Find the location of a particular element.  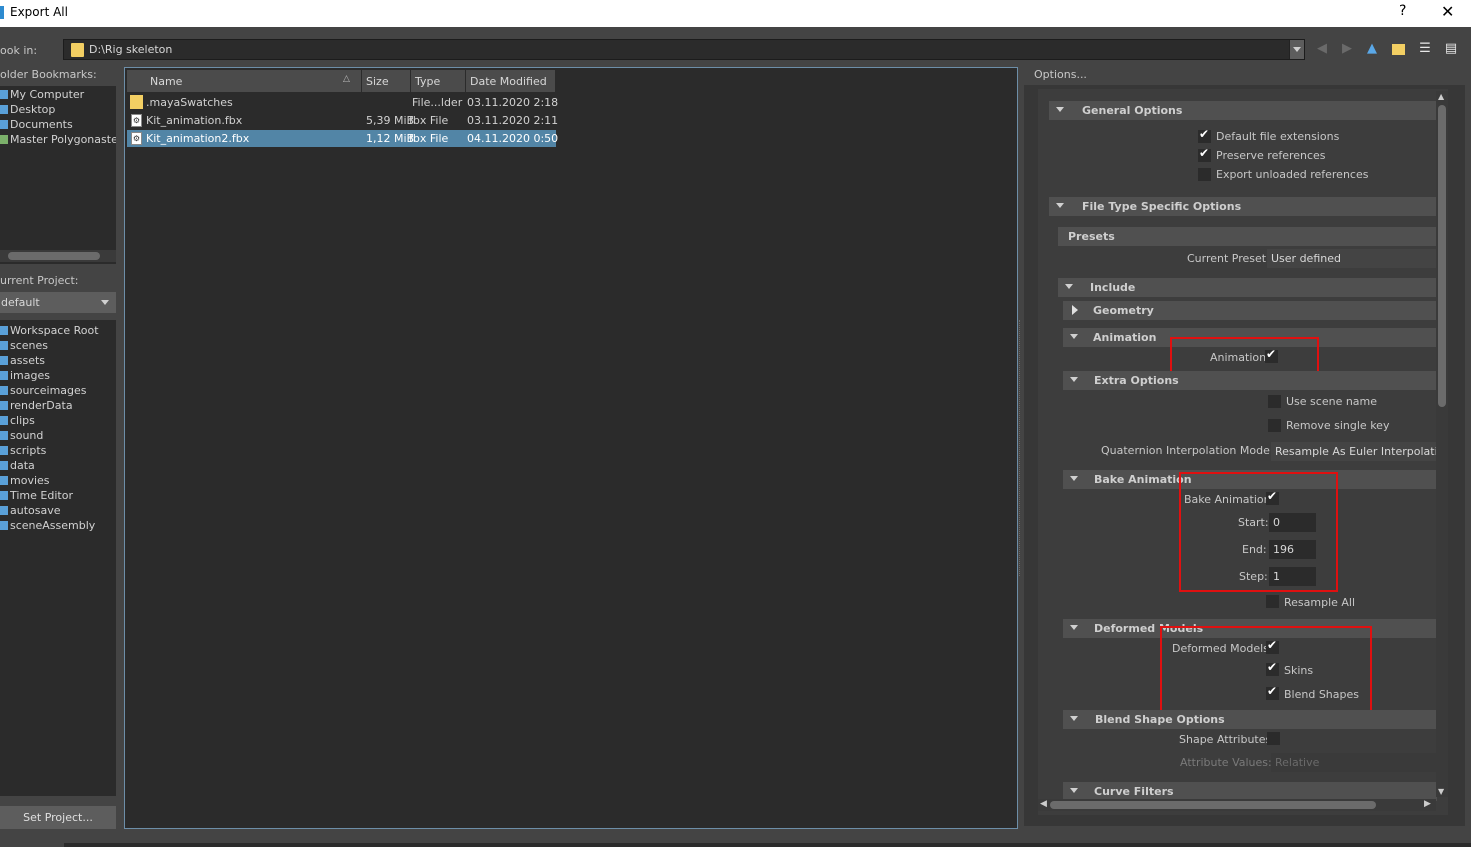

forward-icon: ▶ is located at coordinates (1347, 49).